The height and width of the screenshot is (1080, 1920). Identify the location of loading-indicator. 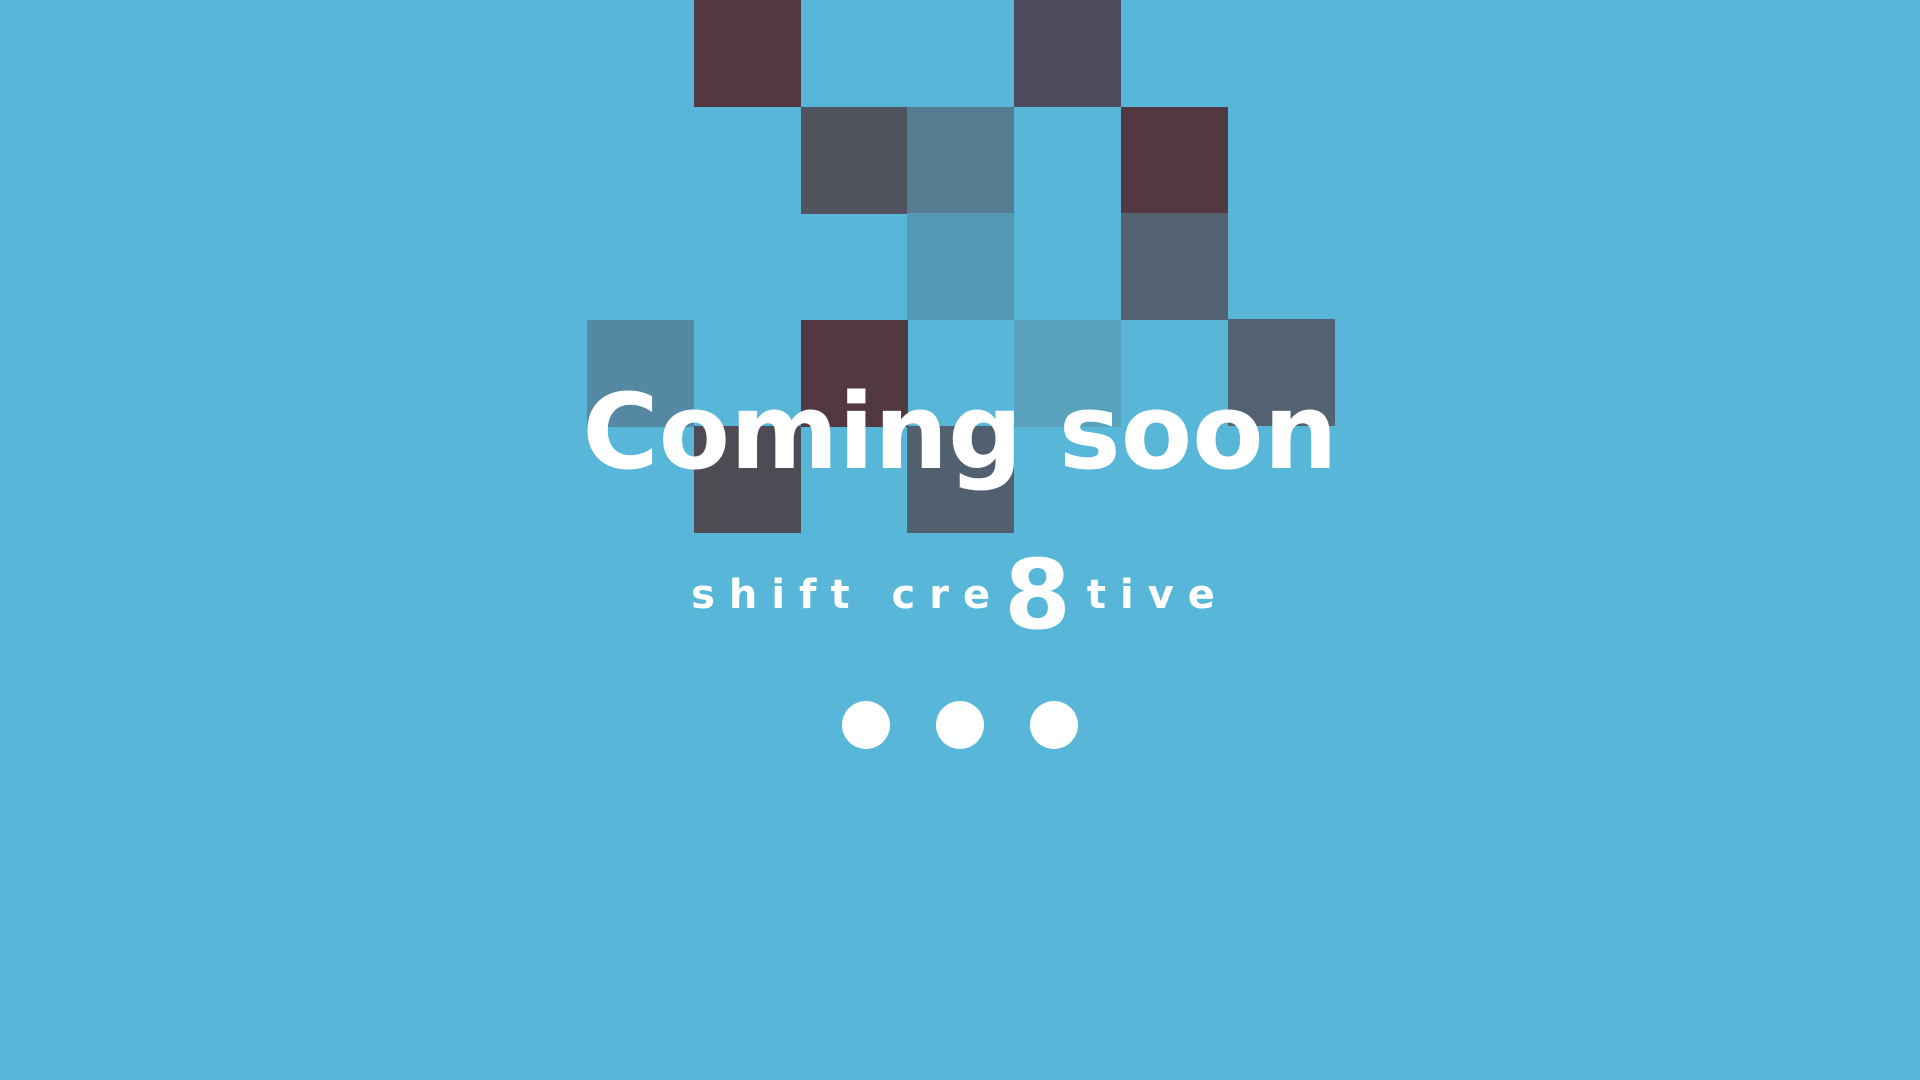
(960, 725).